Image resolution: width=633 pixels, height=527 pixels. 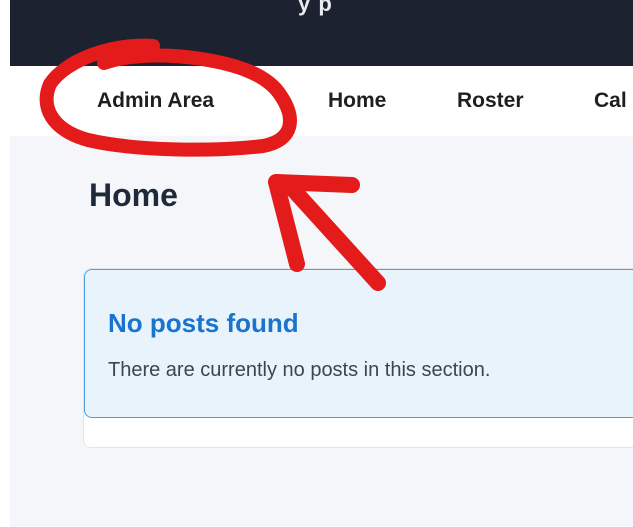 What do you see at coordinates (321, 101) in the screenshot?
I see `main-navigation: Admin Area Home Roster Cal` at bounding box center [321, 101].